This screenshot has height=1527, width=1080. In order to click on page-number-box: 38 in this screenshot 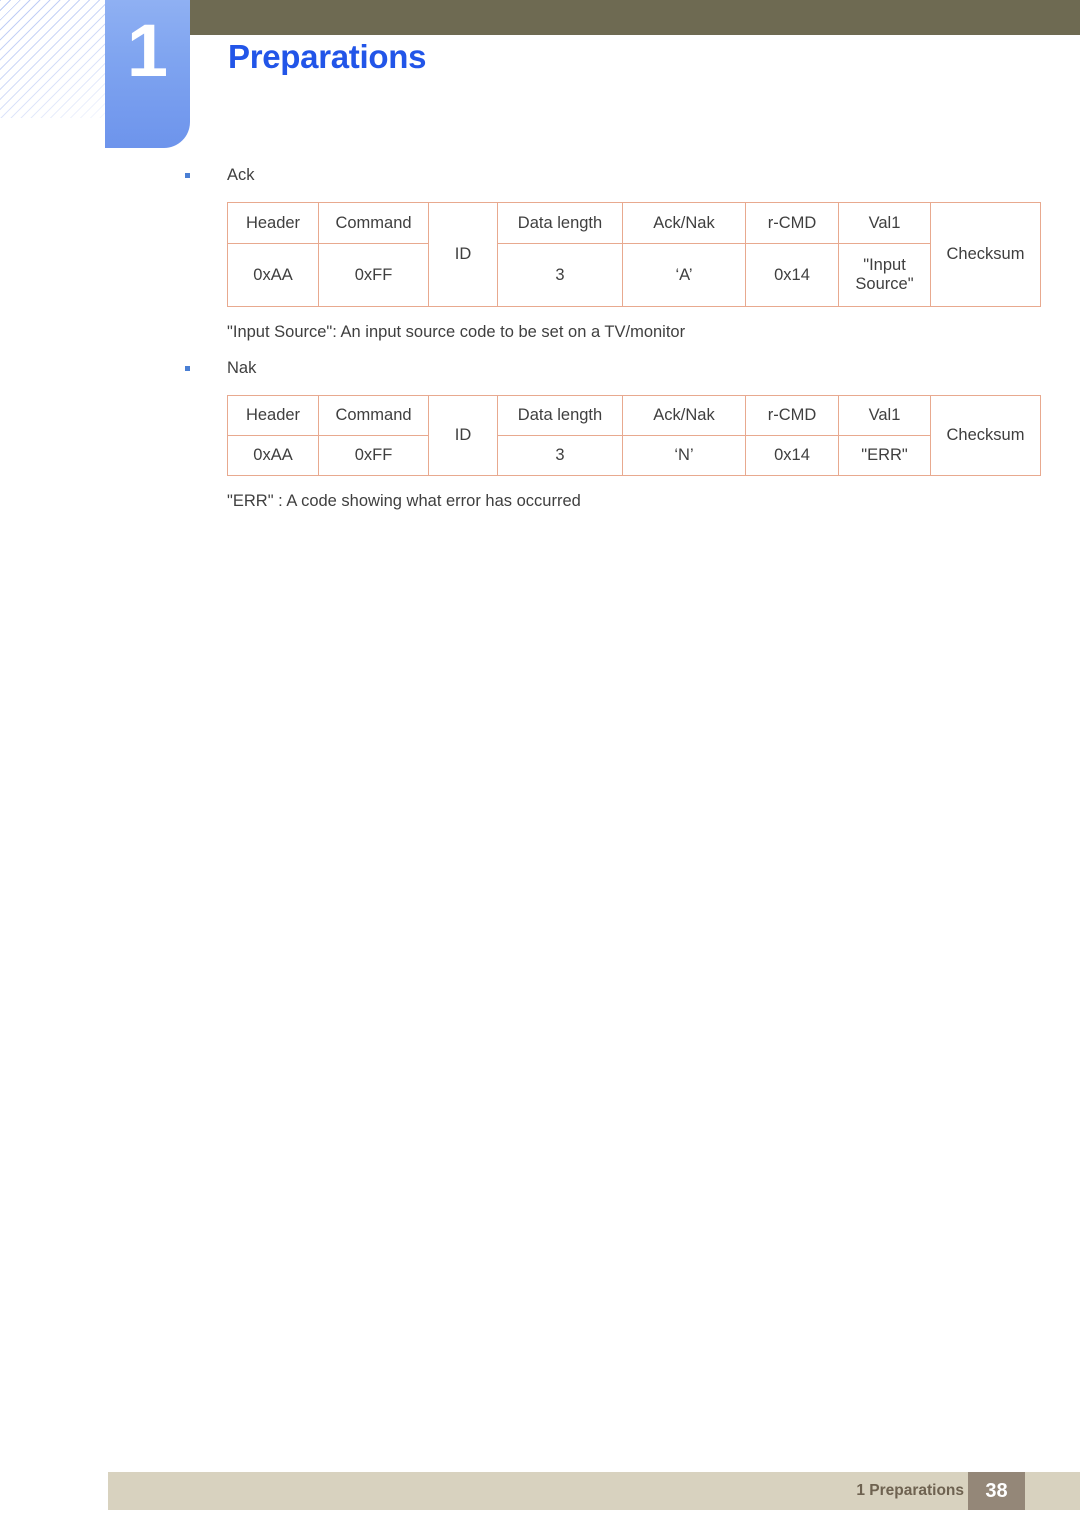, I will do `click(996, 1491)`.